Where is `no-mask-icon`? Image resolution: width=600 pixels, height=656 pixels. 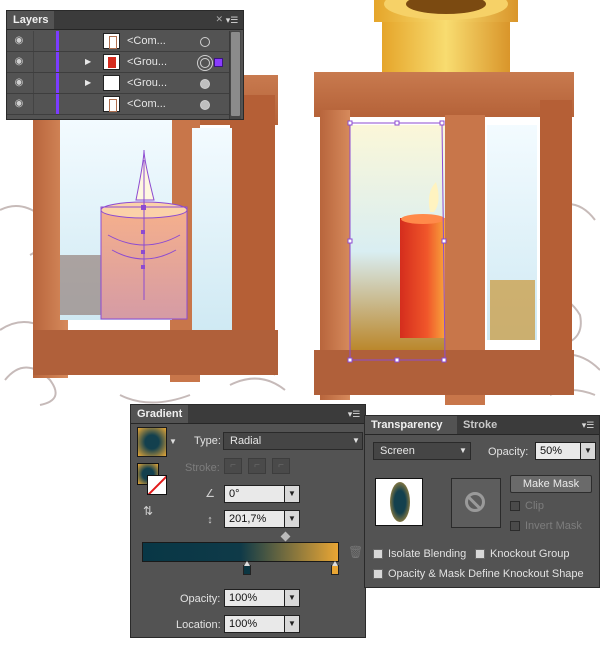 no-mask-icon is located at coordinates (476, 503).